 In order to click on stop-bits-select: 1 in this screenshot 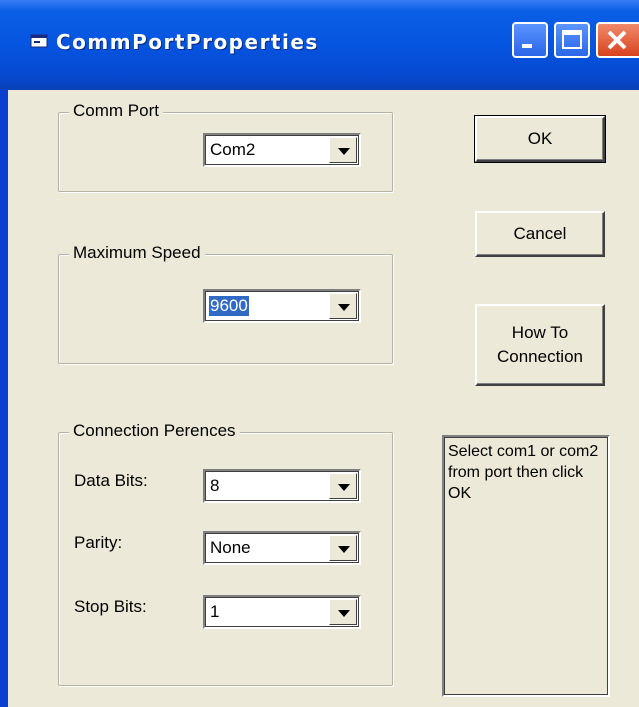, I will do `click(282, 612)`.